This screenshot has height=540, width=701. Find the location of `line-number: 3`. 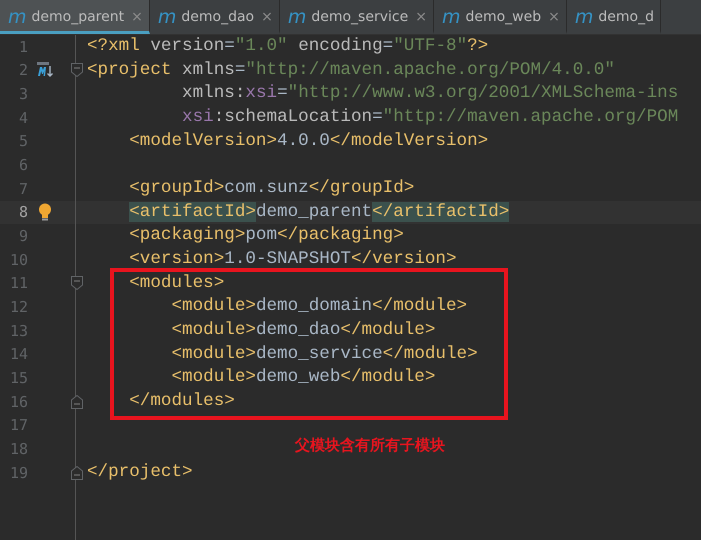

line-number: 3 is located at coordinates (23, 94).